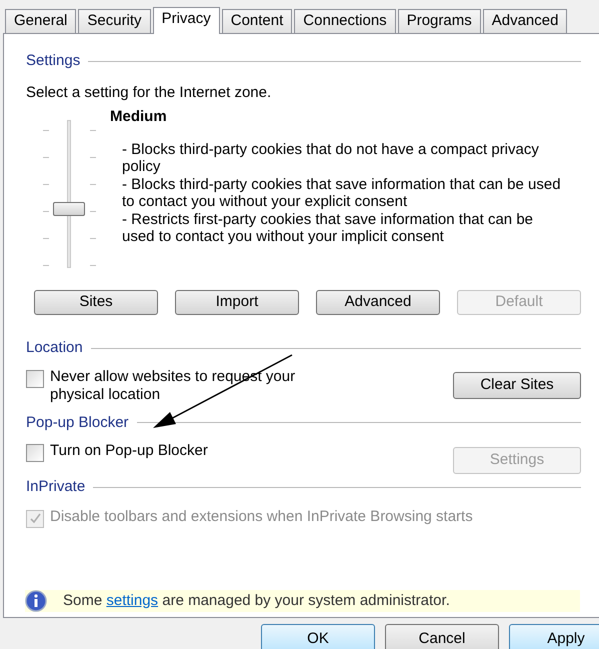  Describe the element at coordinates (442, 636) in the screenshot. I see `dialog-button: Cancel` at that location.